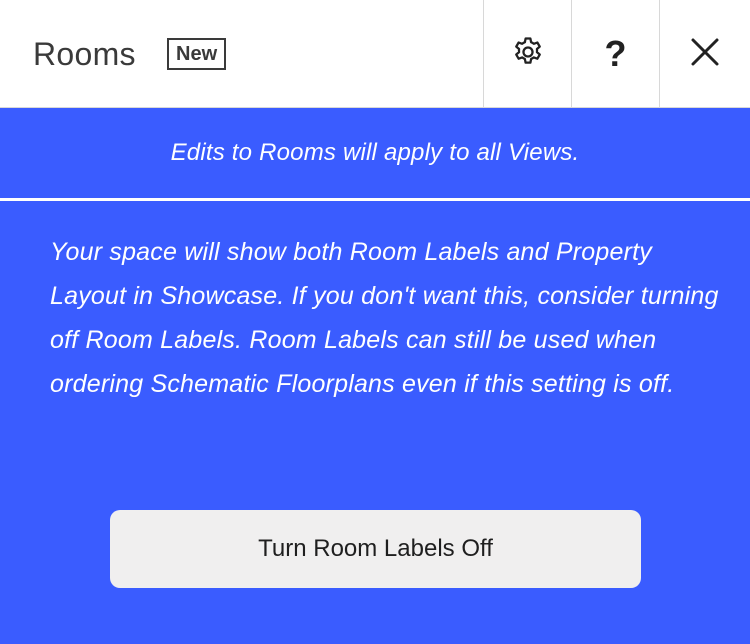 The image size is (750, 644). I want to click on settings-button, so click(527, 54).